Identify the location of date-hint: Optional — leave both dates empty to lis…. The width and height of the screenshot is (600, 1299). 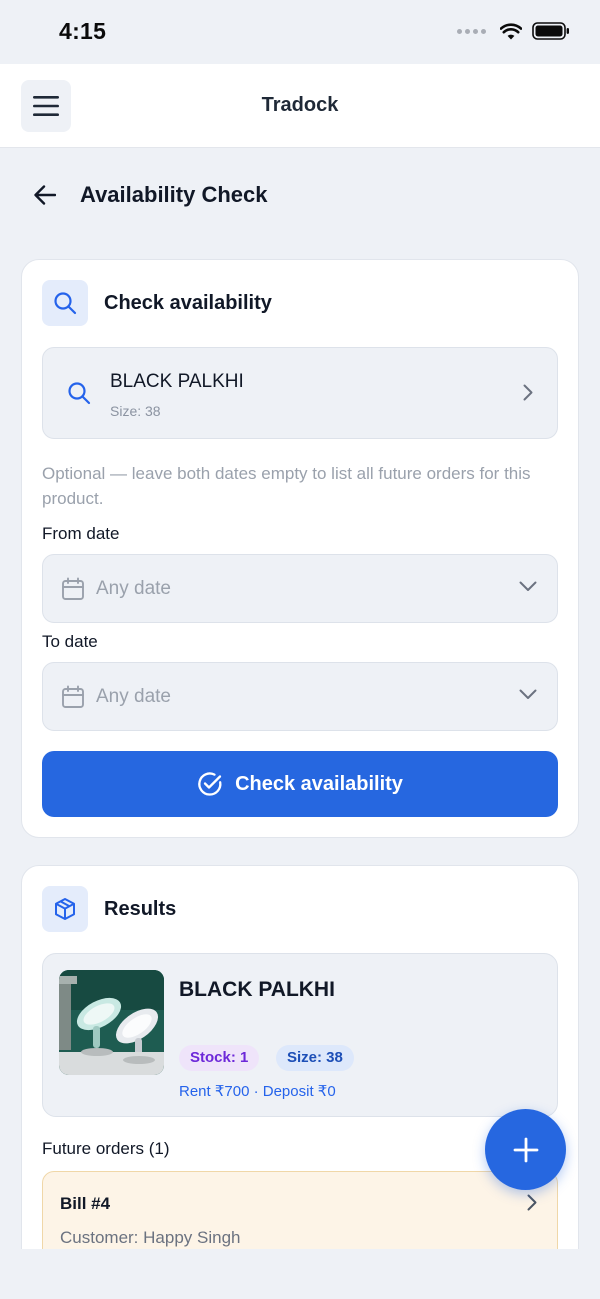
(286, 486).